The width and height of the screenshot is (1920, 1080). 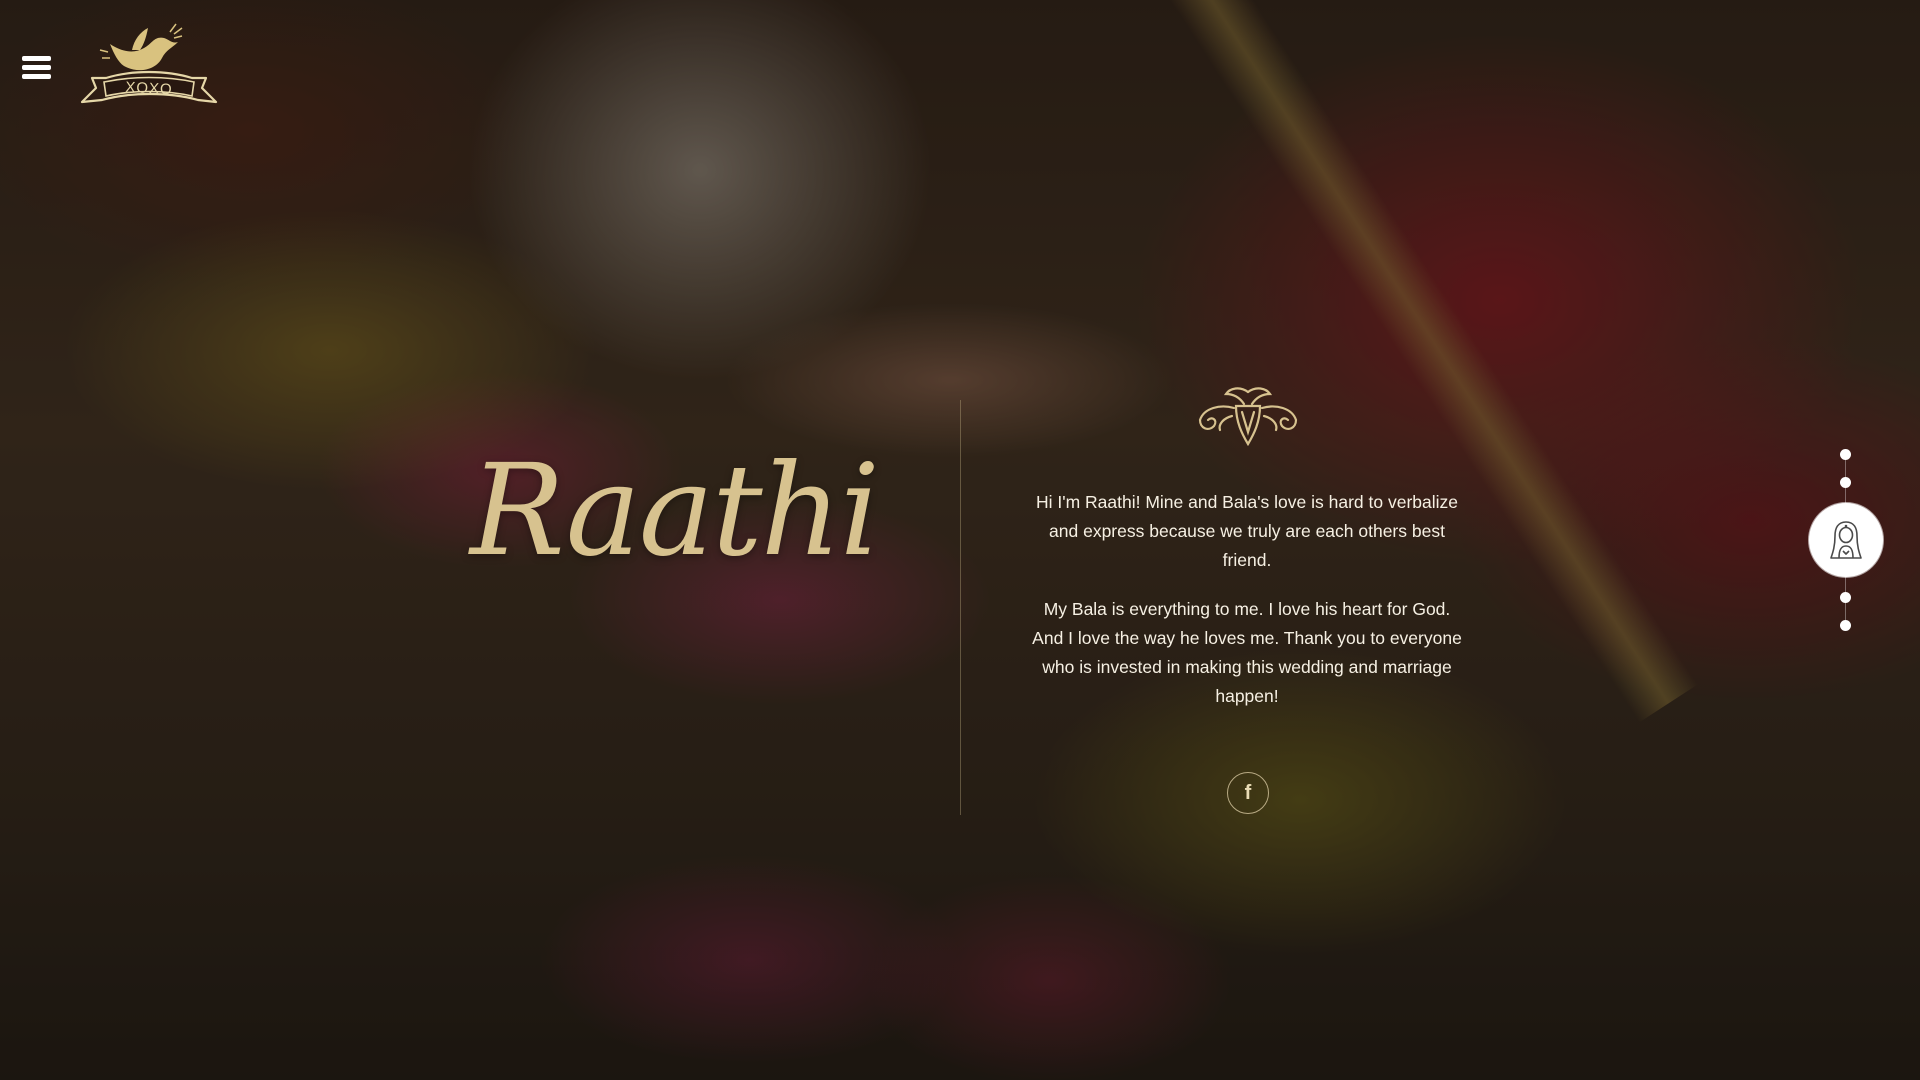 I want to click on vertical-divider, so click(x=960, y=607).